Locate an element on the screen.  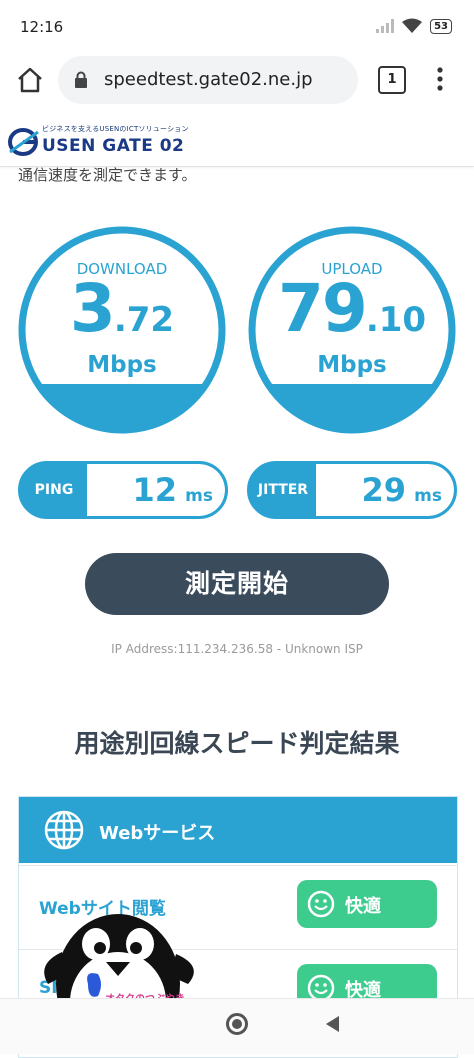
browser-toolbar: speedtest.gate02.ne.jp 1 is located at coordinates (237, 80).